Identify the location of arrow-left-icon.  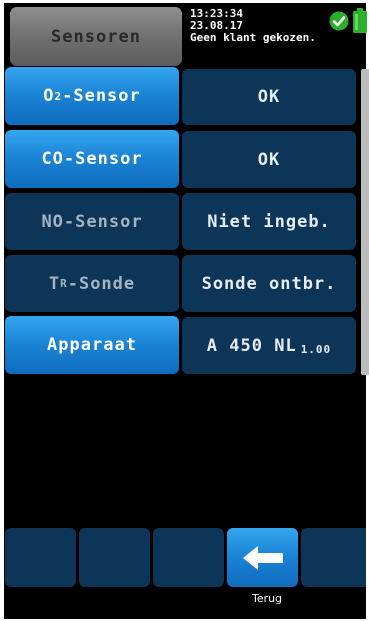
(262, 557).